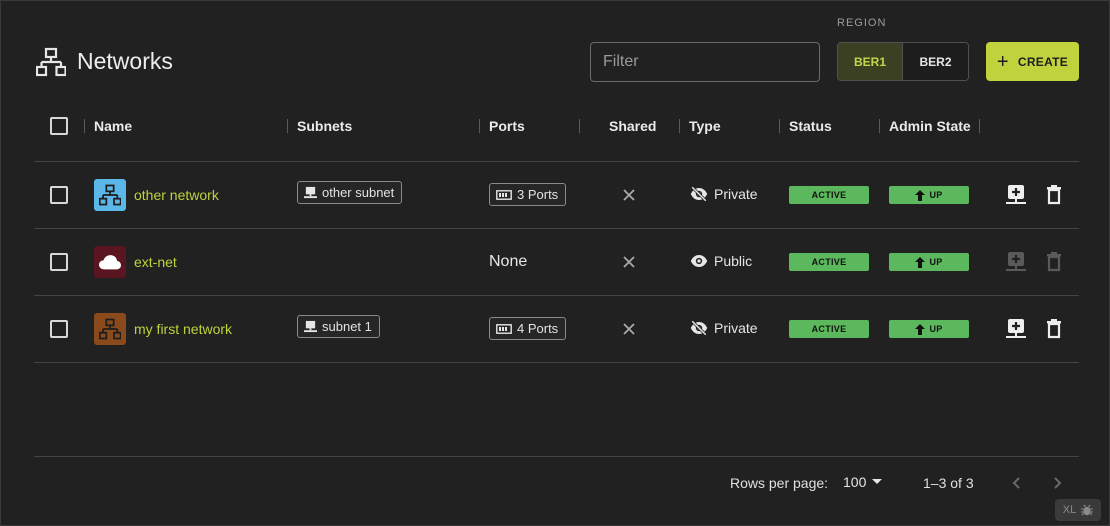  What do you see at coordinates (347, 326) in the screenshot?
I see `subnet-chip-label: subnet 1` at bounding box center [347, 326].